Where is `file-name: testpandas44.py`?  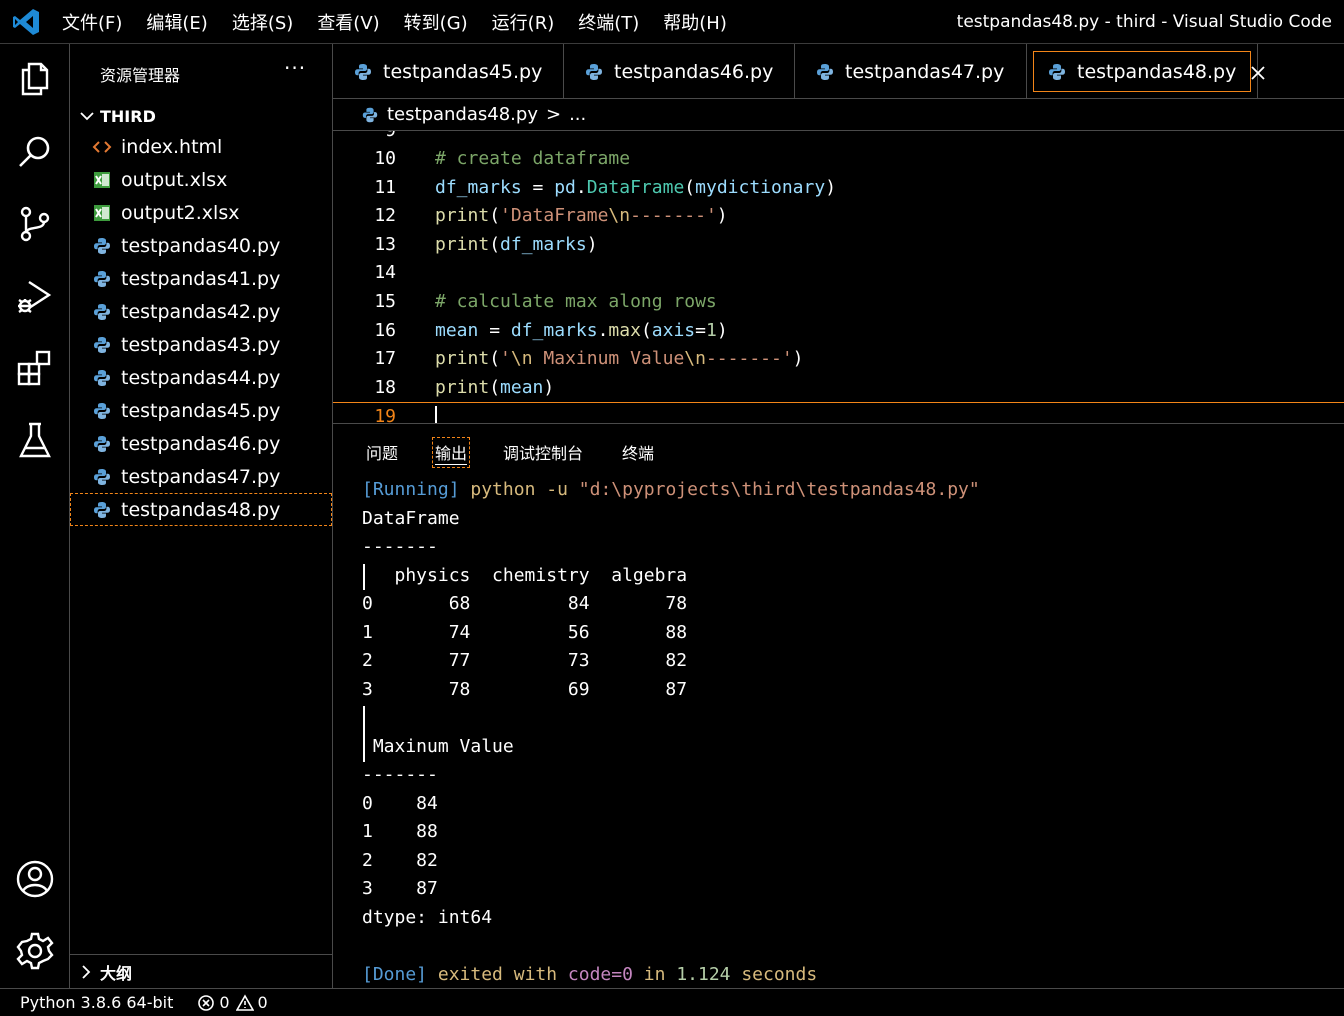
file-name: testpandas44.py is located at coordinates (201, 377).